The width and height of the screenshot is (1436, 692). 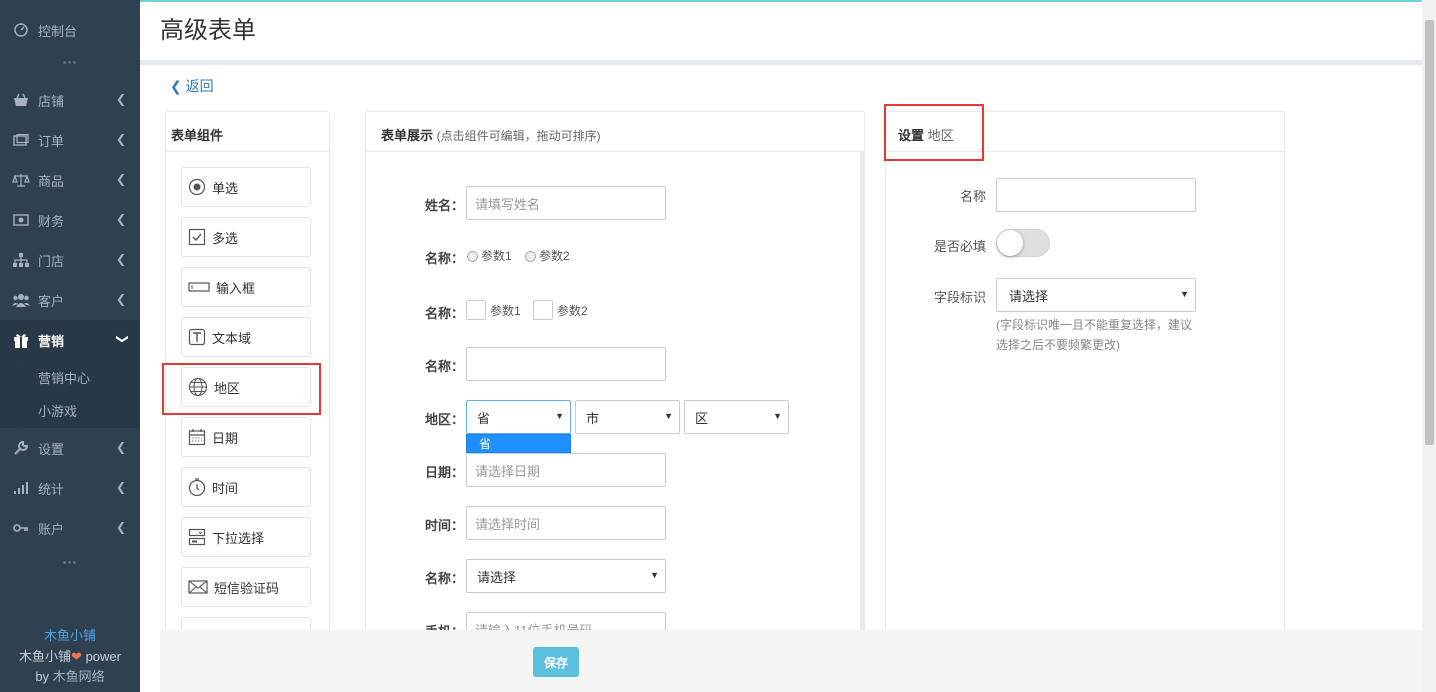 What do you see at coordinates (444, 419) in the screenshot?
I see `region-field-label: 地区：` at bounding box center [444, 419].